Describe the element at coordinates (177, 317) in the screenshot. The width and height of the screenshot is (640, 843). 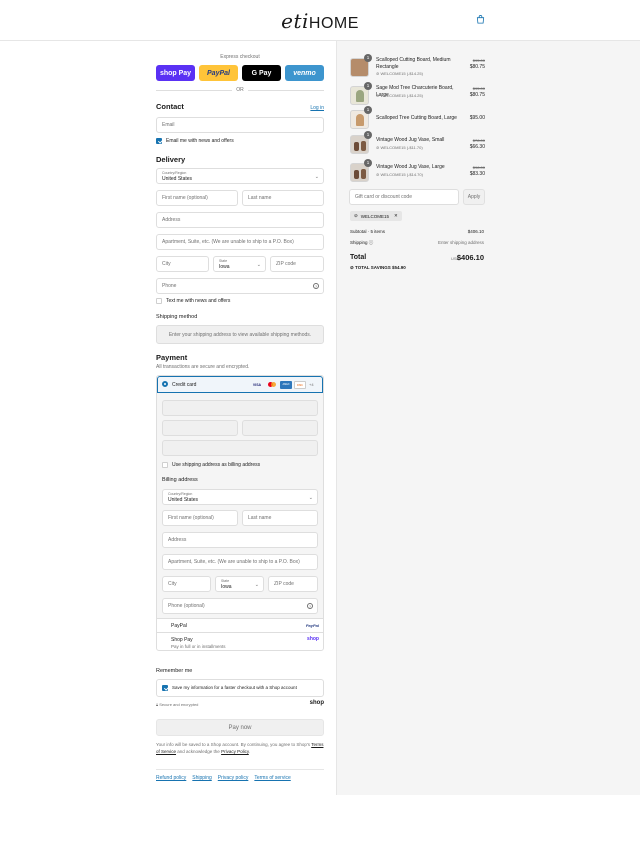
I see `shipping-method-heading: Shipping method` at that location.